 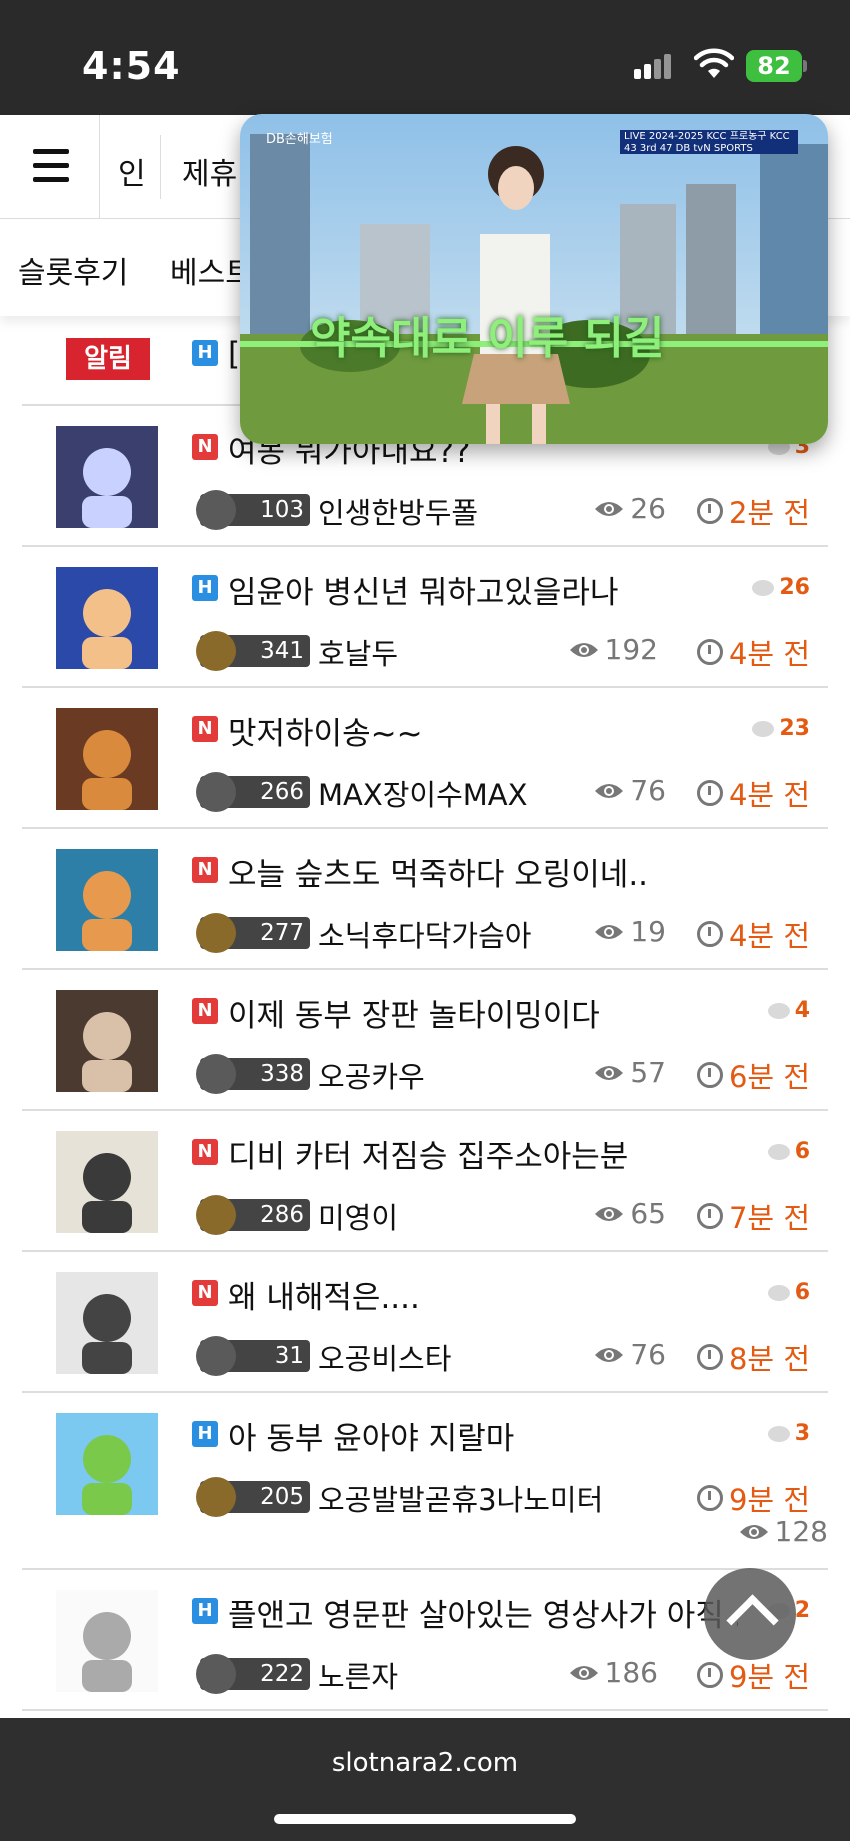 What do you see at coordinates (425, 1322) in the screenshot?
I see `post-row: N 왜 내해적은.... 6 31 오공비스타 76 8분 전` at bounding box center [425, 1322].